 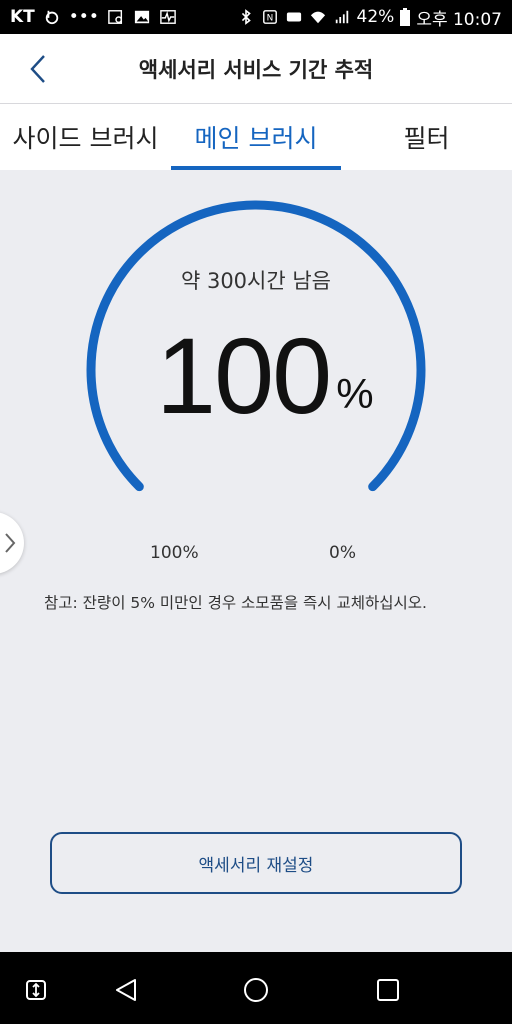 I want to click on nav-home-button, so click(x=256, y=990).